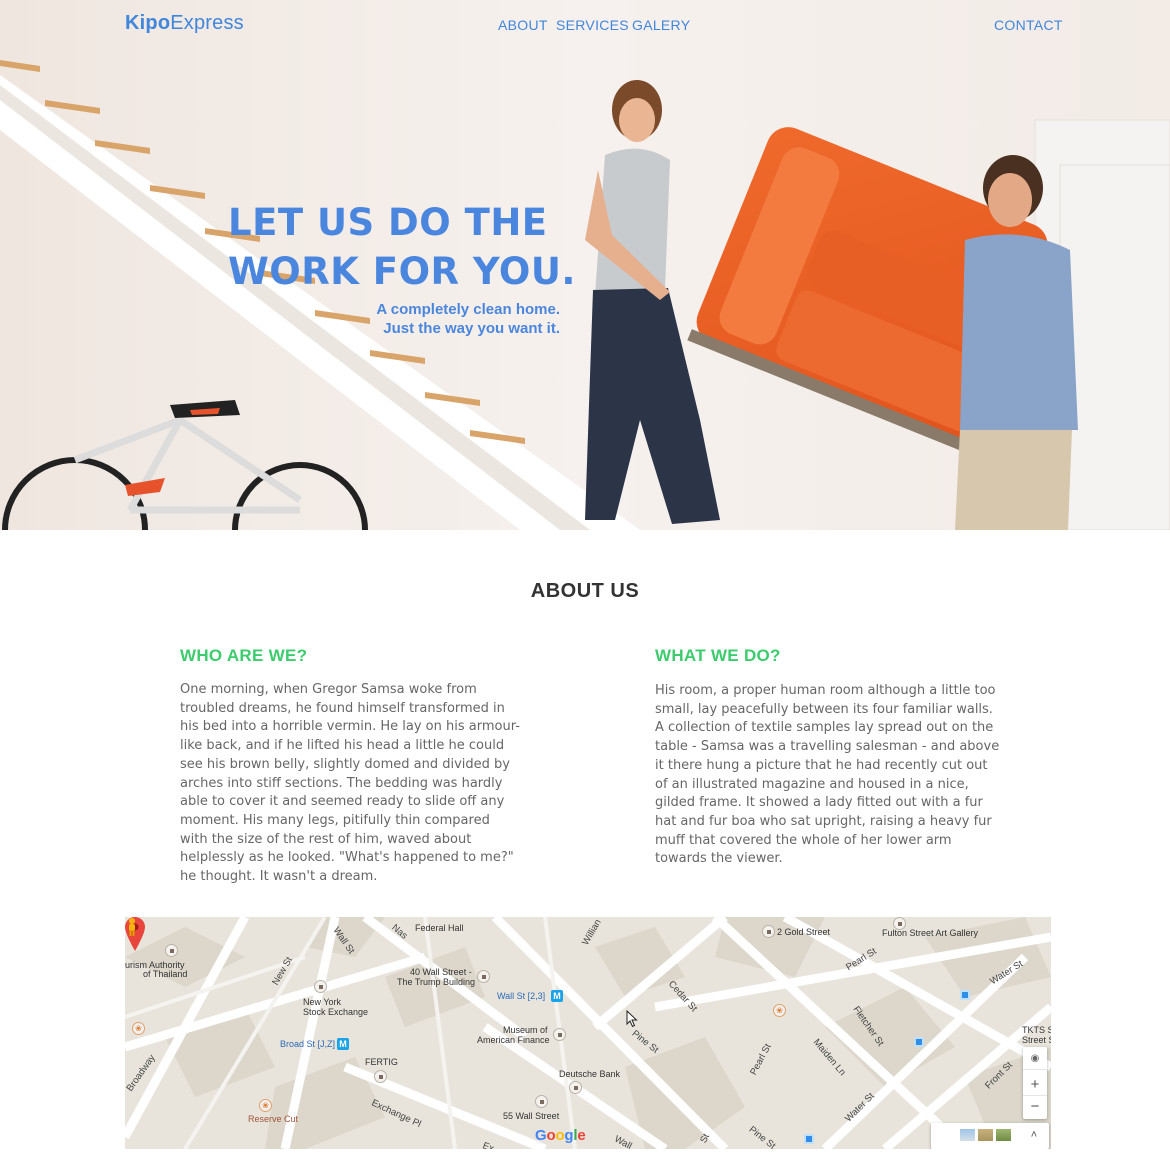 This screenshot has width=1170, height=1170. I want to click on map-label-deutsche-bank: Deutsche Bank, so click(590, 1074).